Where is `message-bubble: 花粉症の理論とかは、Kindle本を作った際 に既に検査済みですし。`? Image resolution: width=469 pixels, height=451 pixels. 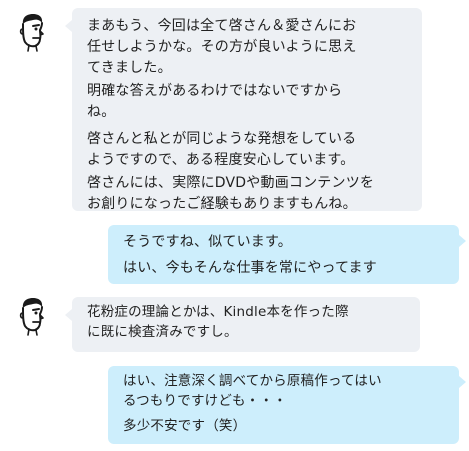 message-bubble: 花粉症の理論とかは、Kindle本を作った際 に既に検査済みですし。 is located at coordinates (242, 324).